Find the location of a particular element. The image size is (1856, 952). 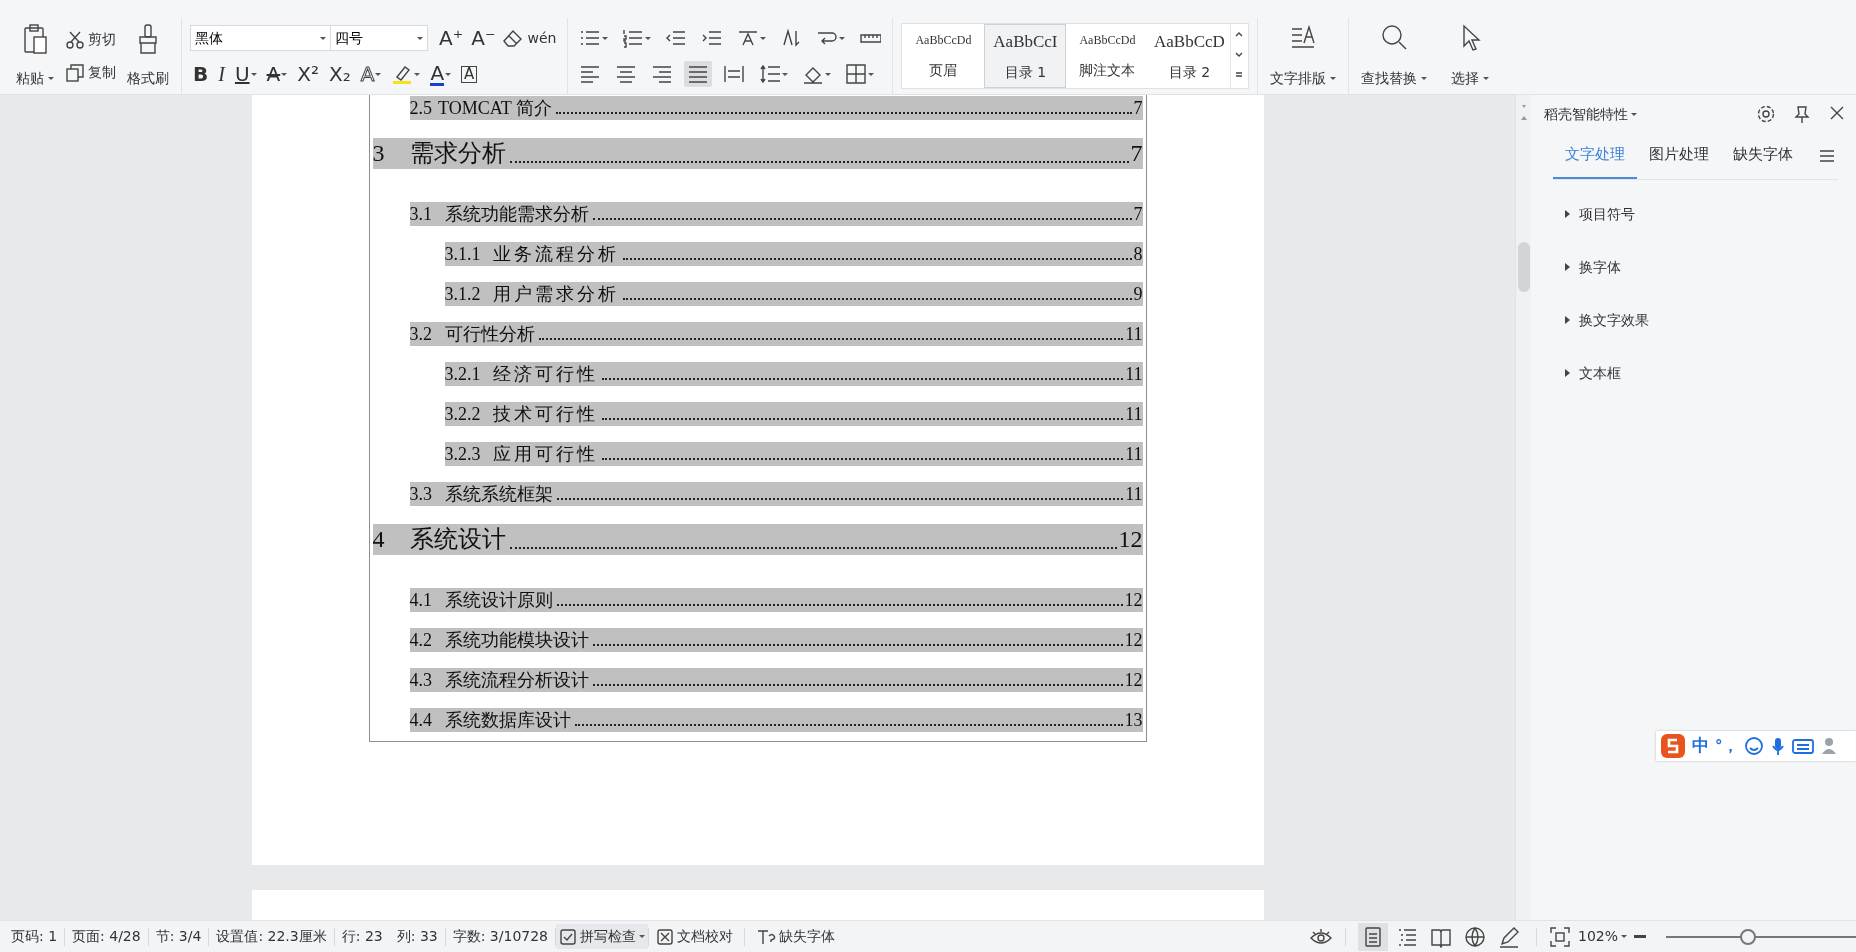

status-text: 节: 3/4 is located at coordinates (178, 936).